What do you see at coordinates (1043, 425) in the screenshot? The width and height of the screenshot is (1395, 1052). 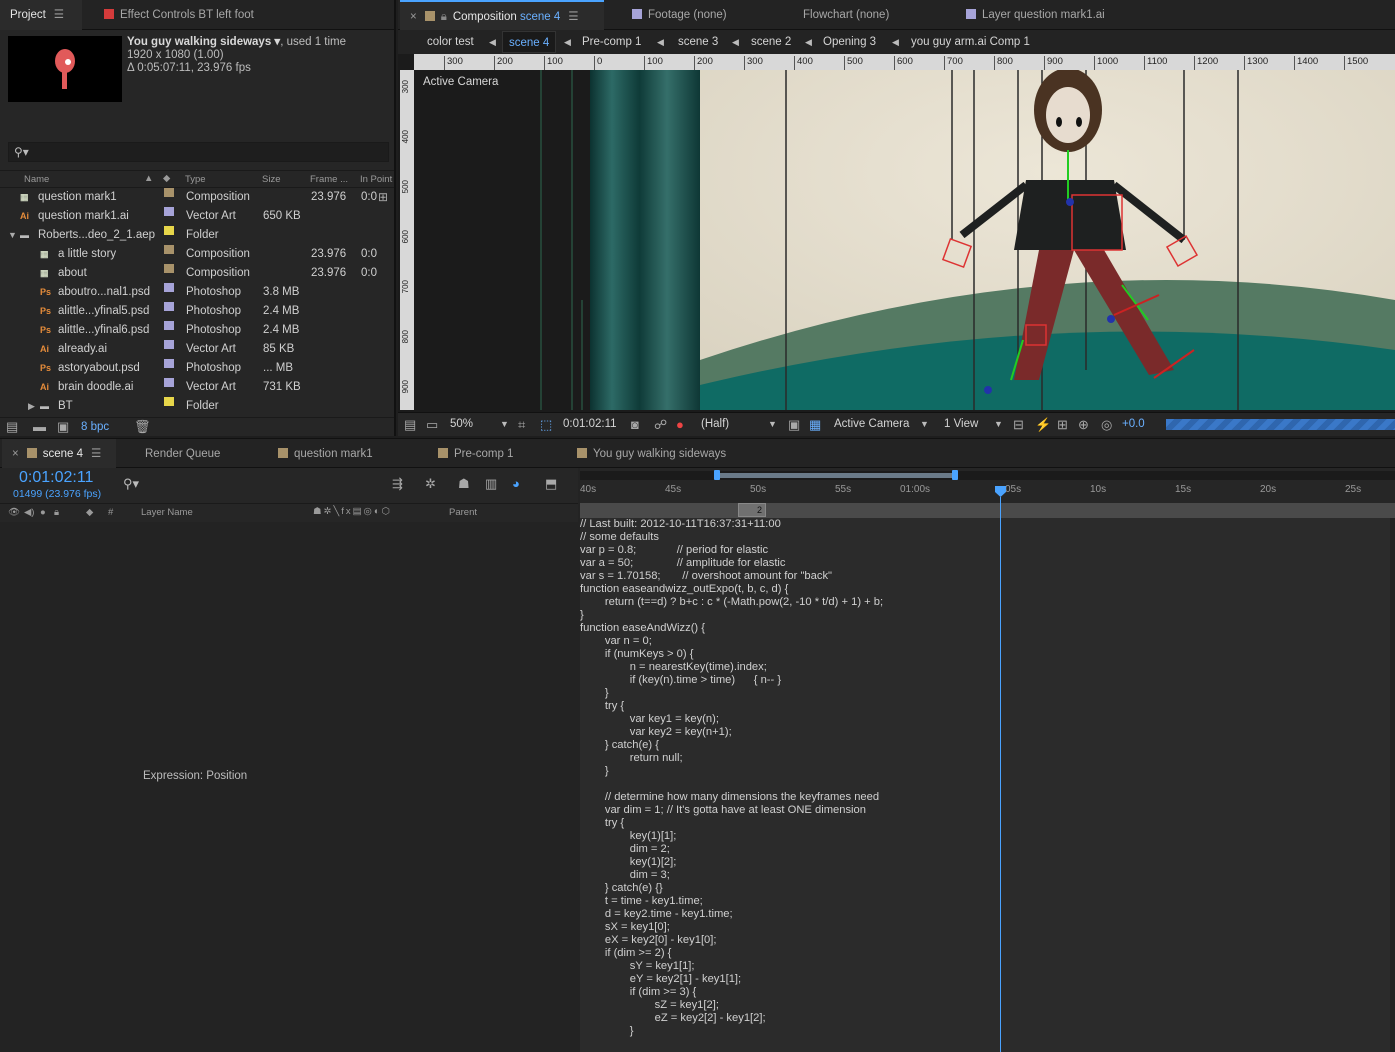 I see `fast-previews-icon: ⚡` at bounding box center [1043, 425].